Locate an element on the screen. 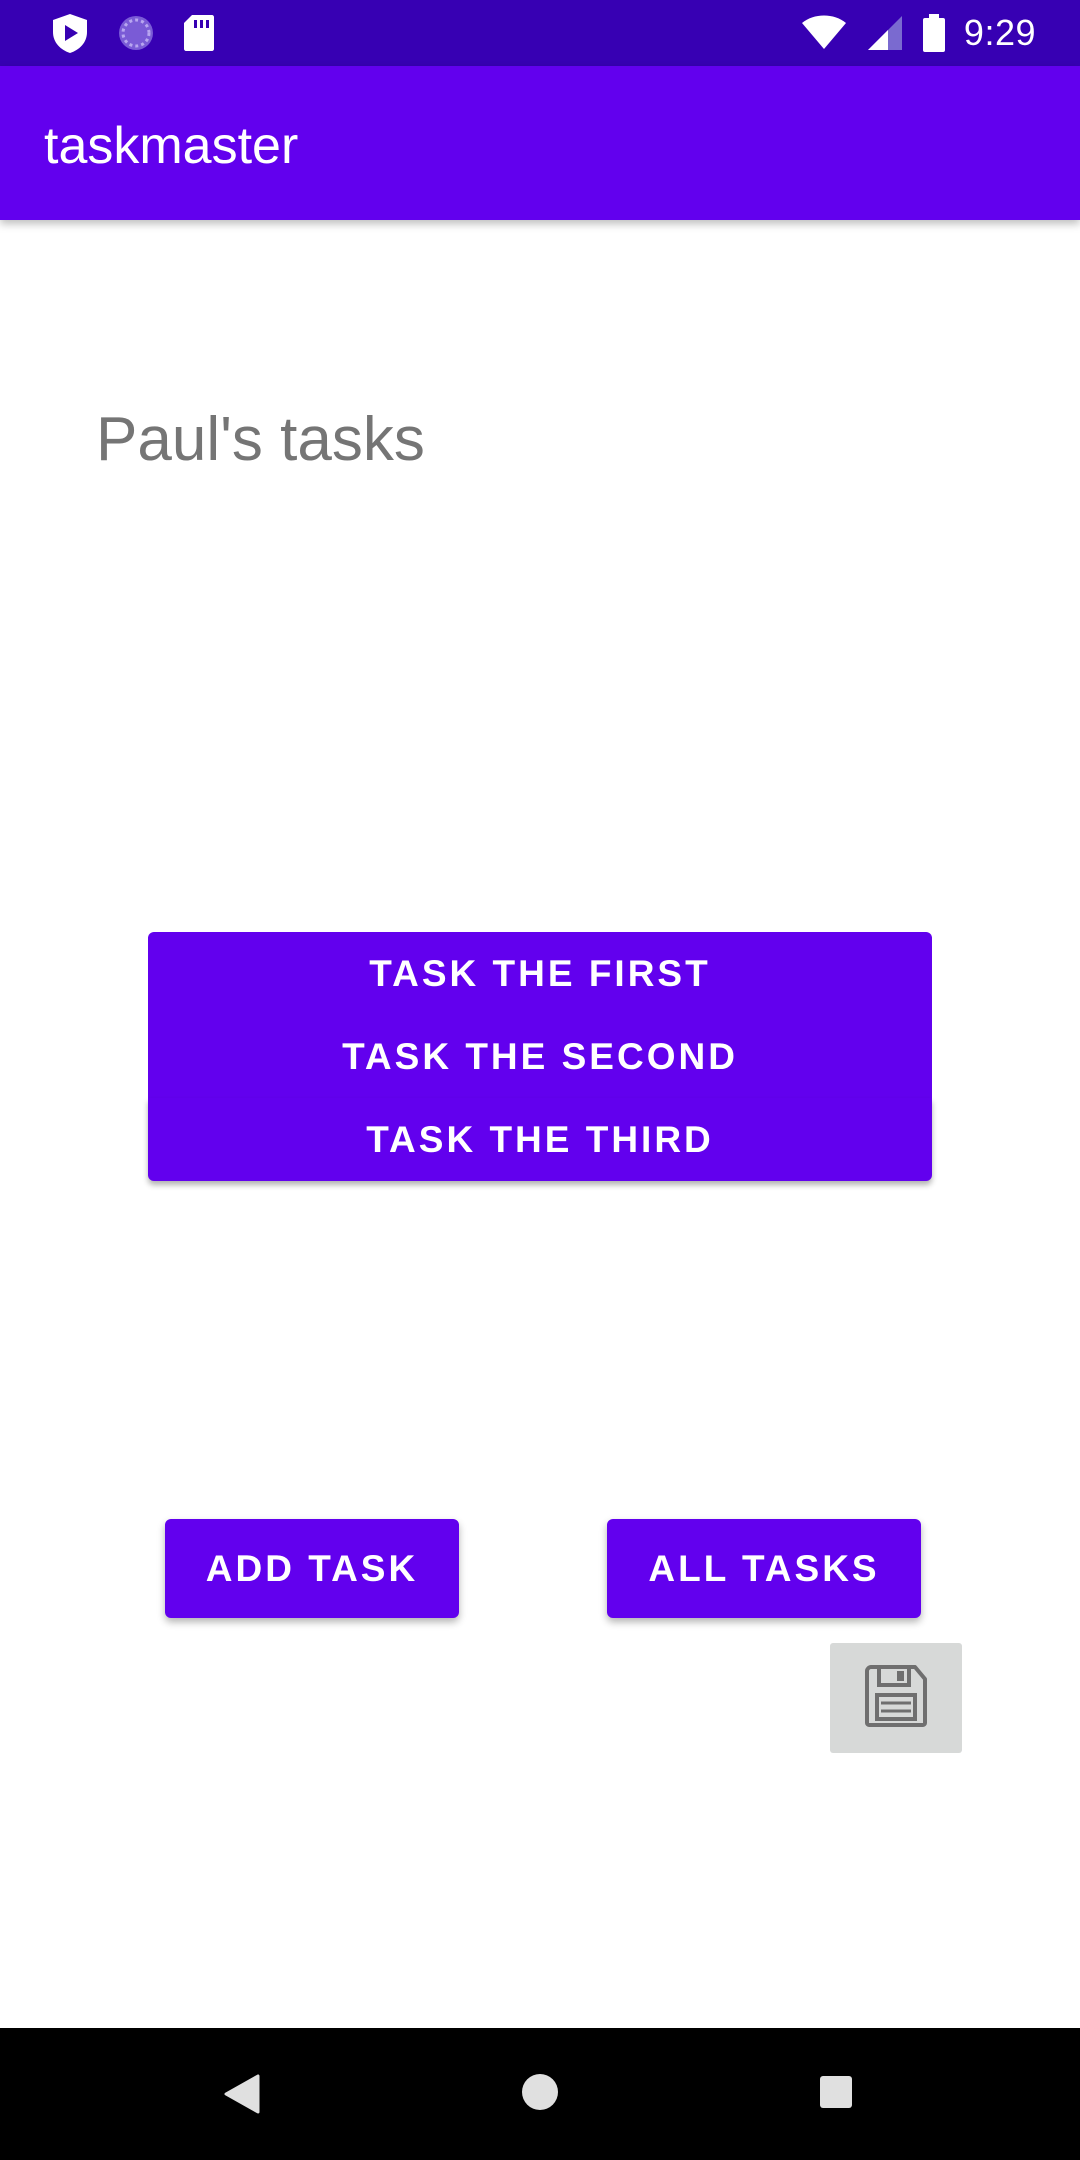 The width and height of the screenshot is (1080, 2160). task-button-first: TASK THE FIRST is located at coordinates (540, 973).